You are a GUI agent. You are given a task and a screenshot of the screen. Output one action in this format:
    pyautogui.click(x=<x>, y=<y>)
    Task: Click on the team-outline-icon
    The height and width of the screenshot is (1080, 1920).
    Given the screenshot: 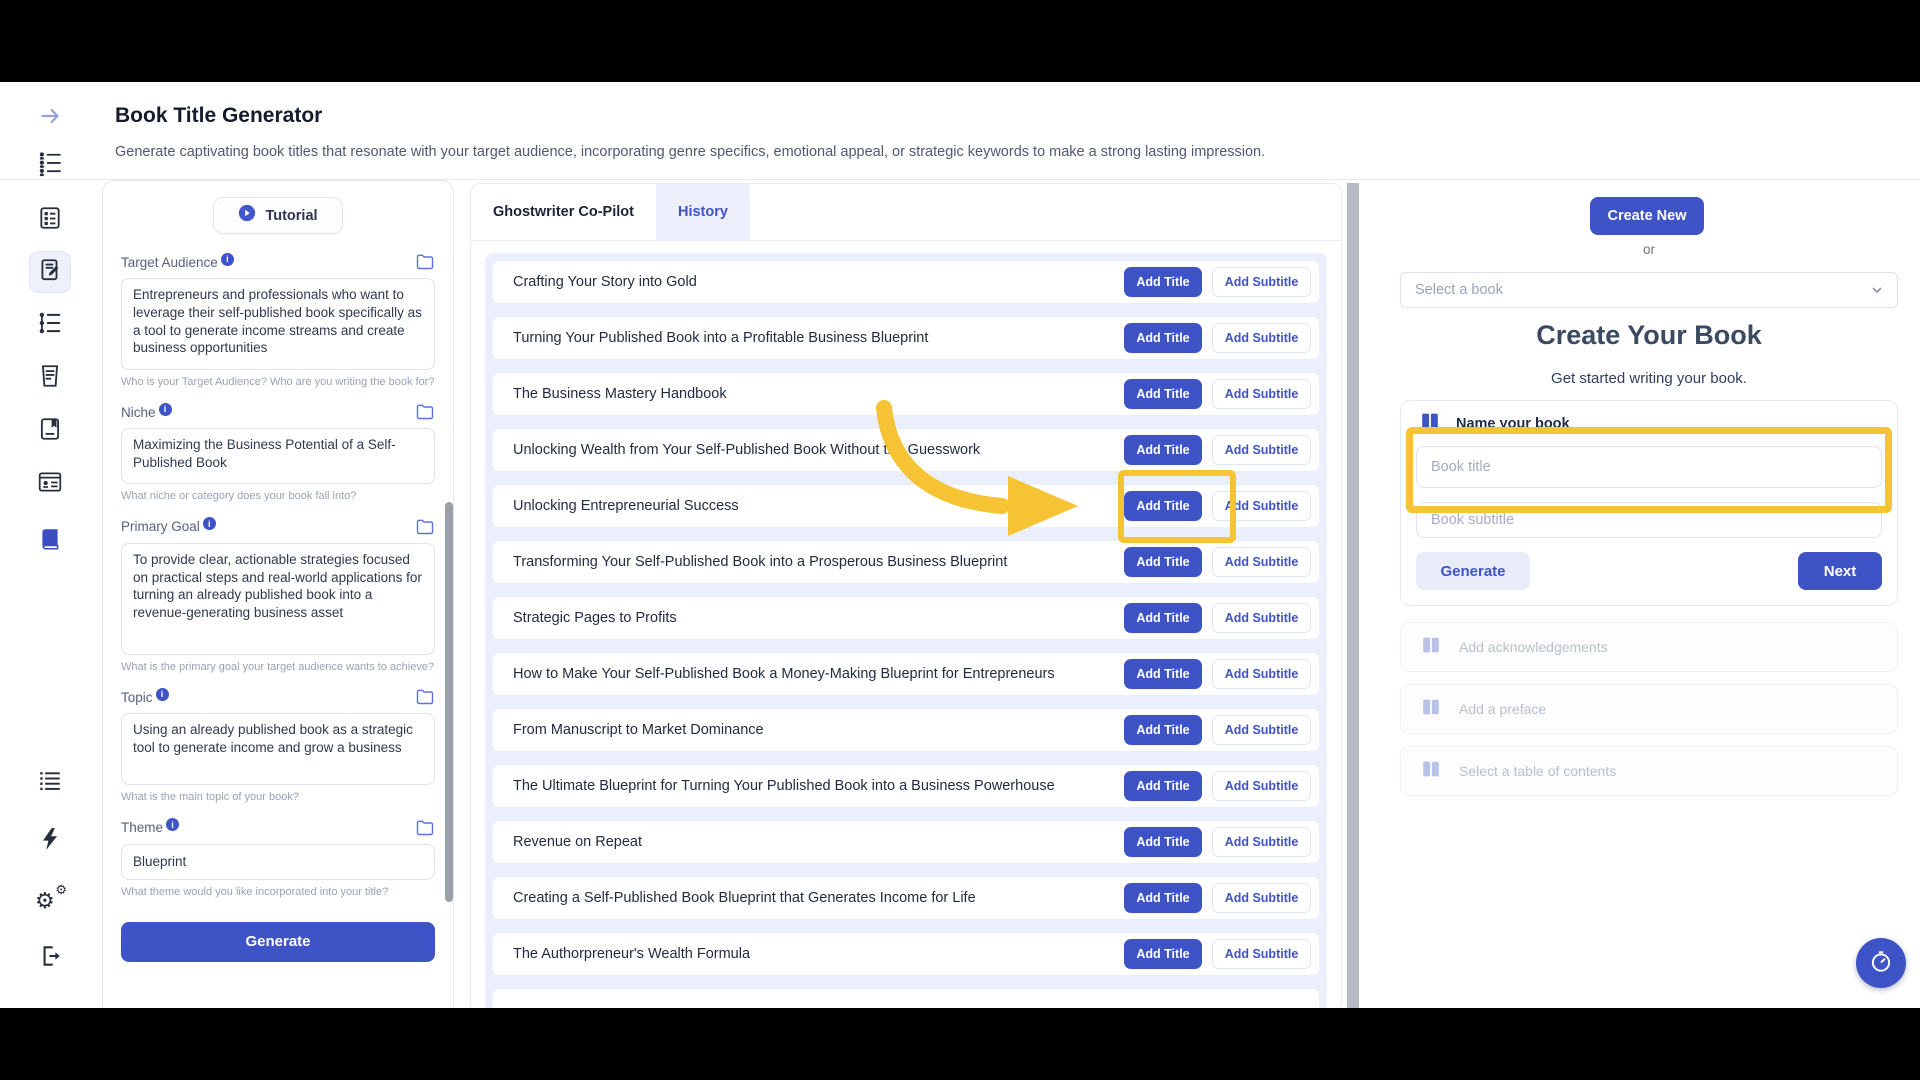 What is the action you would take?
    pyautogui.click(x=50, y=166)
    